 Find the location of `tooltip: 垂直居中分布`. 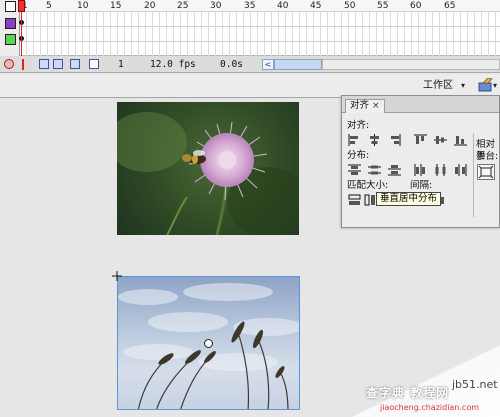

tooltip: 垂直居中分布 is located at coordinates (409, 199).